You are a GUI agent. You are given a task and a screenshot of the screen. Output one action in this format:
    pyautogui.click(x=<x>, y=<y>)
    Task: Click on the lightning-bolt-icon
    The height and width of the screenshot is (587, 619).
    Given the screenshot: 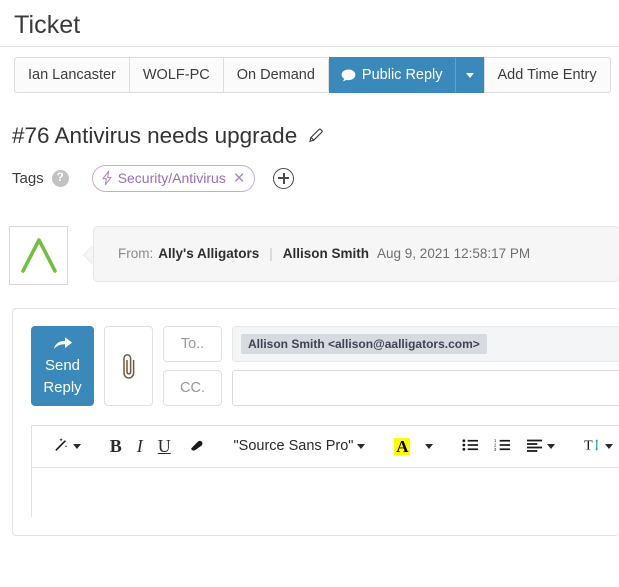 What is the action you would take?
    pyautogui.click(x=107, y=178)
    